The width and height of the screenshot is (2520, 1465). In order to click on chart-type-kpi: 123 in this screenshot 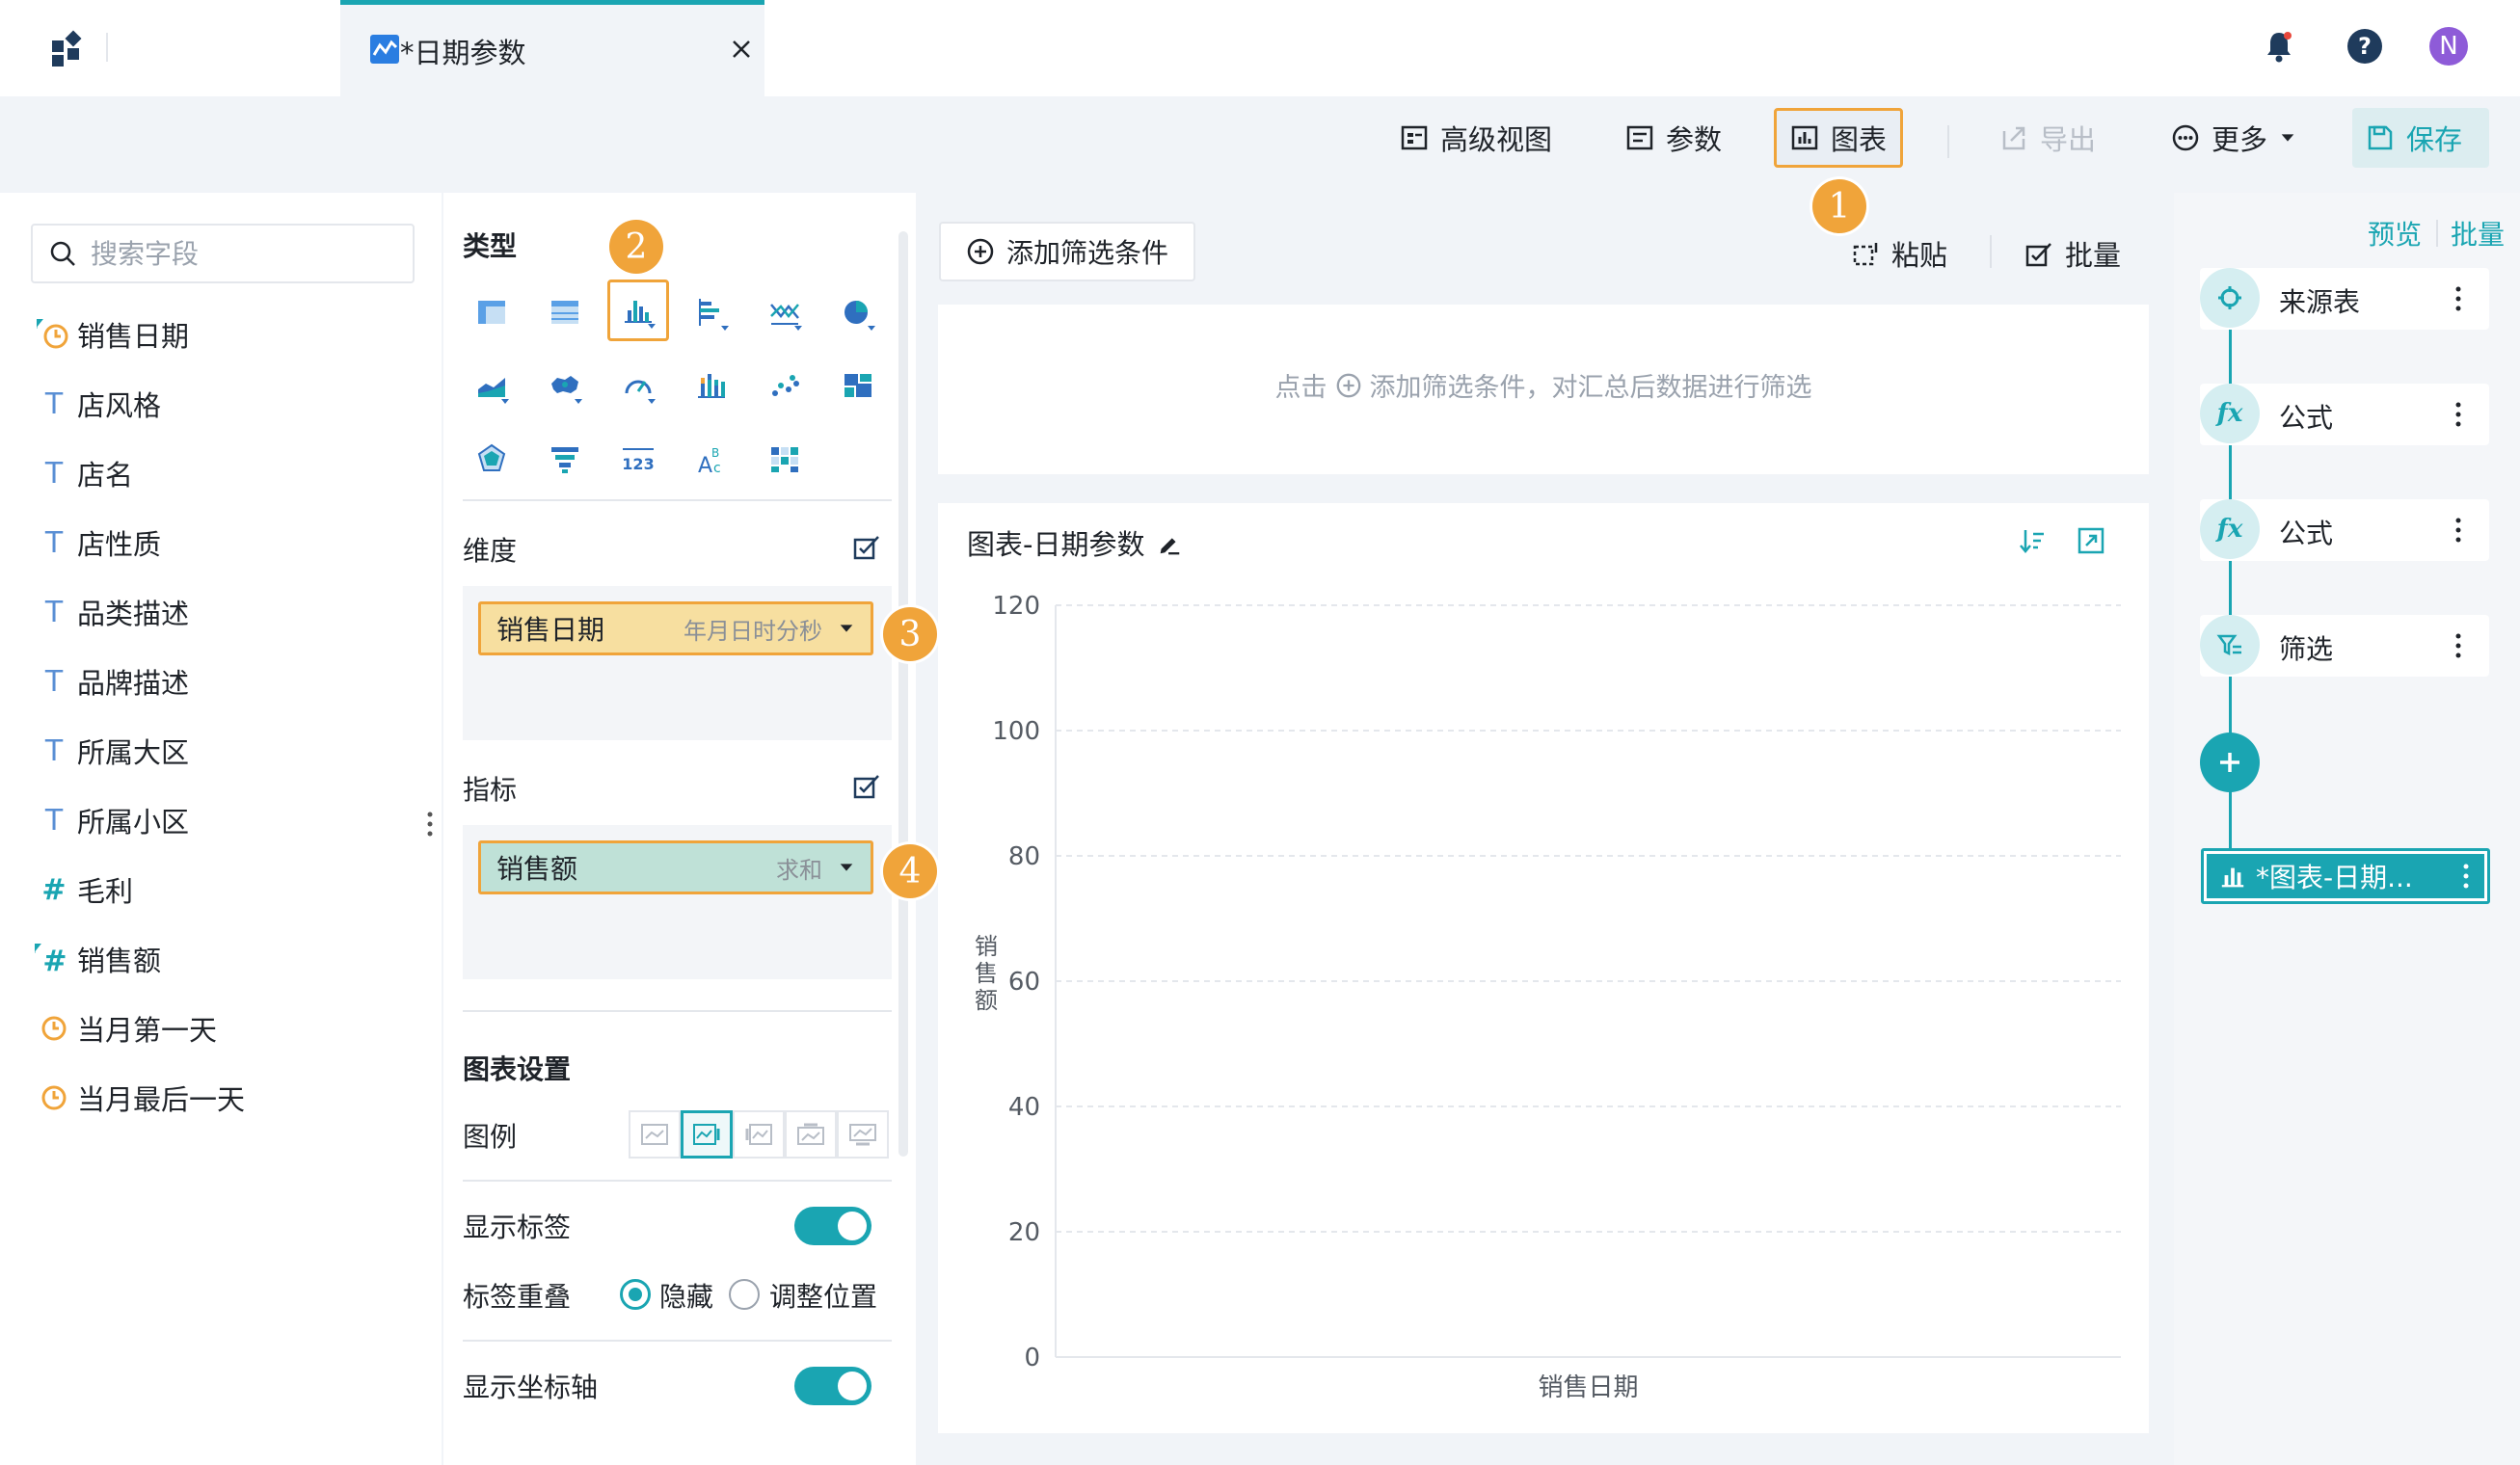, I will do `click(638, 459)`.